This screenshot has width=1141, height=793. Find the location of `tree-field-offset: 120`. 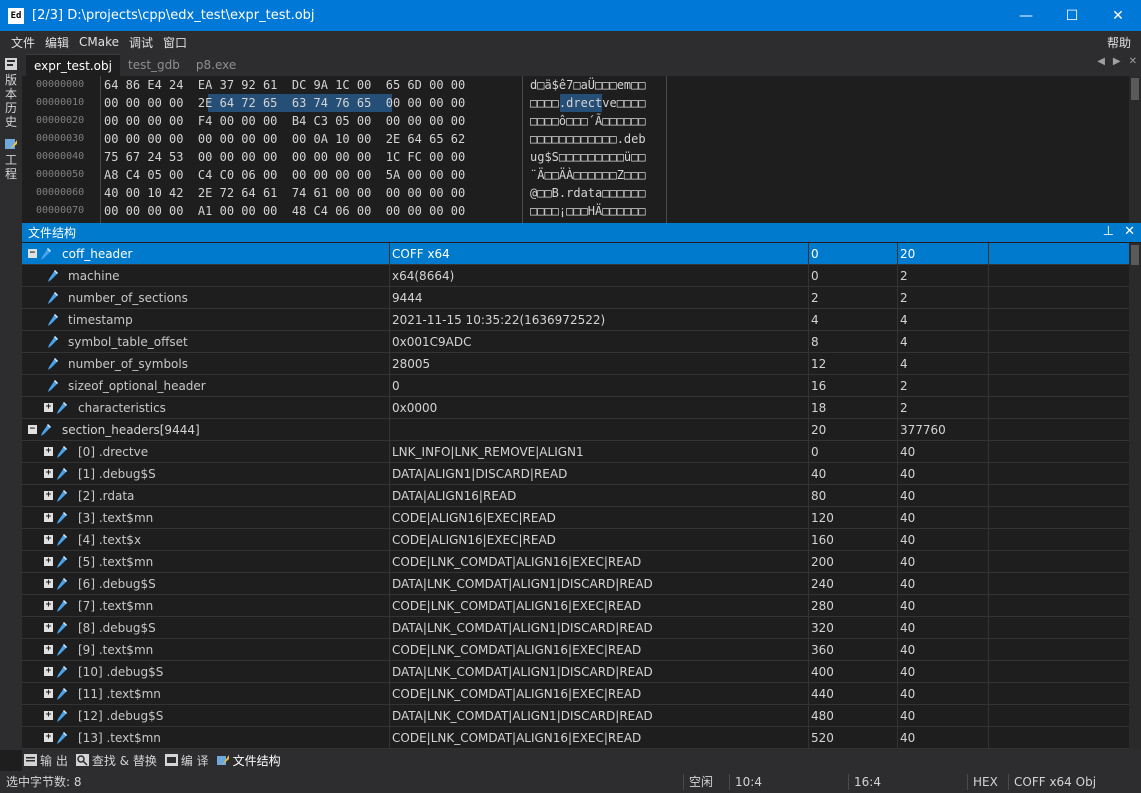

tree-field-offset: 120 is located at coordinates (822, 518).